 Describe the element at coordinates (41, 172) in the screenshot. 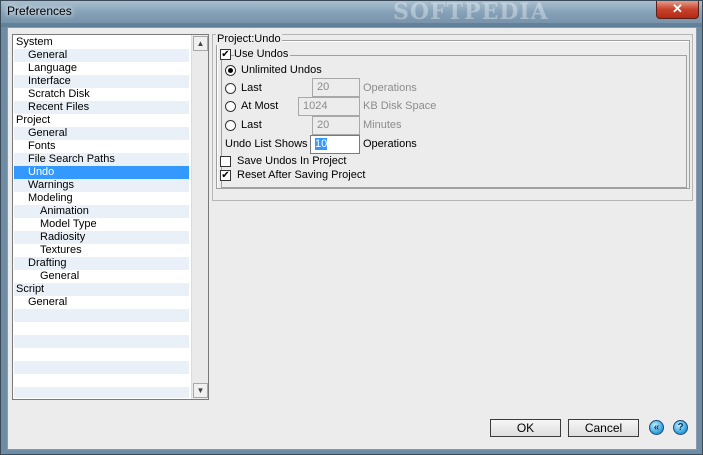

I see `tree-item-label: Undo` at that location.